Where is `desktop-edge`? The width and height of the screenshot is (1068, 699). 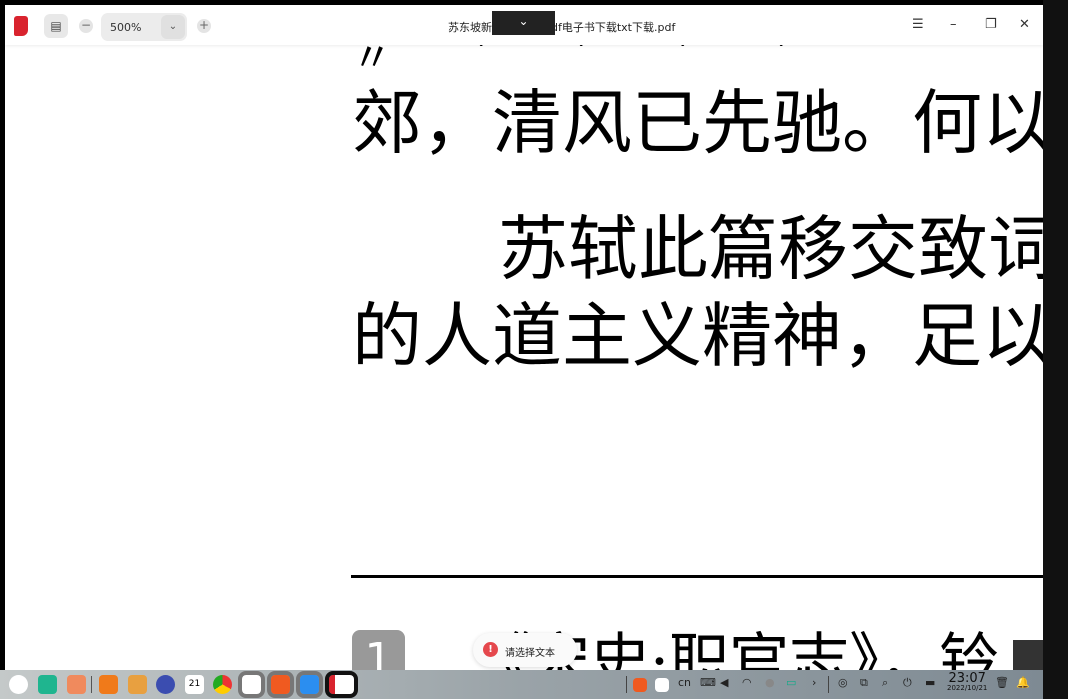 desktop-edge is located at coordinates (1055, 349).